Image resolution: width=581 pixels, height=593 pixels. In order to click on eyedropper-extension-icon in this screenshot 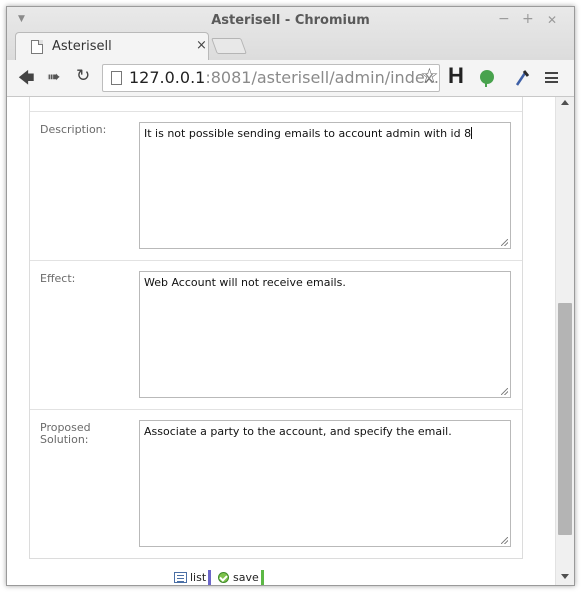, I will do `click(522, 78)`.